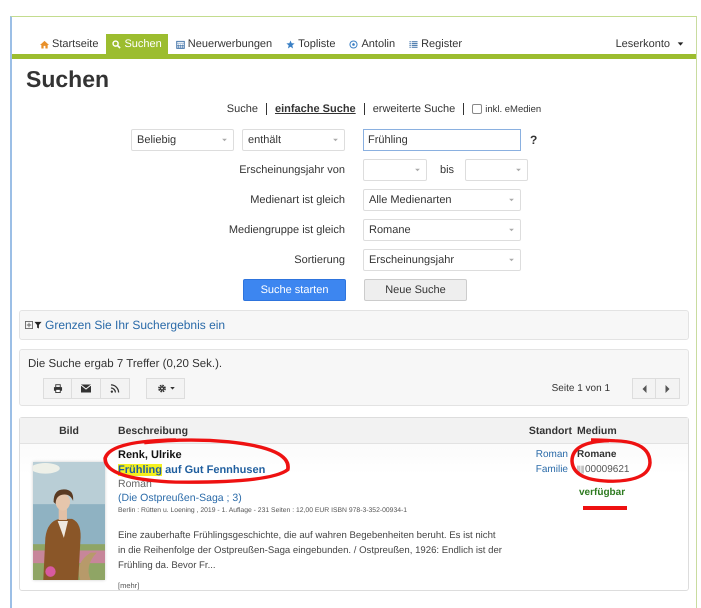  What do you see at coordinates (442, 230) in the screenshot?
I see `filter-select: Romane` at bounding box center [442, 230].